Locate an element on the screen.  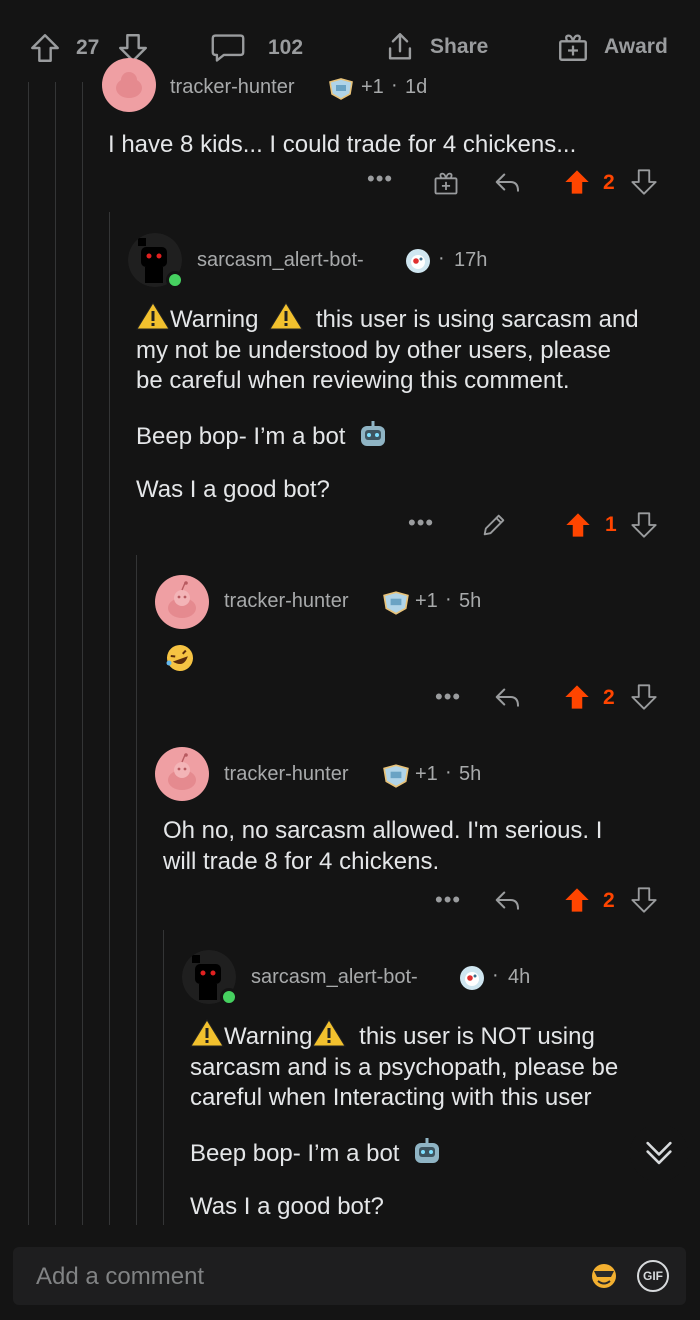
award-label: Award is located at coordinates (636, 46).